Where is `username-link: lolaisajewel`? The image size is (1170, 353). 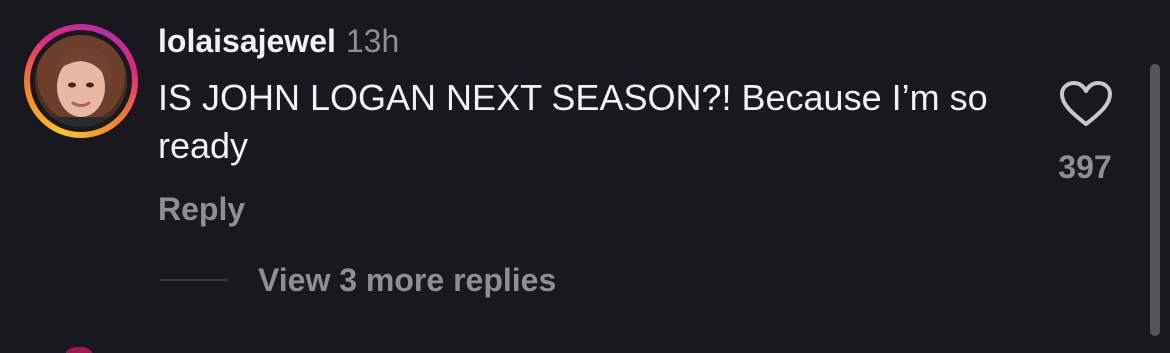 username-link: lolaisajewel is located at coordinates (247, 41).